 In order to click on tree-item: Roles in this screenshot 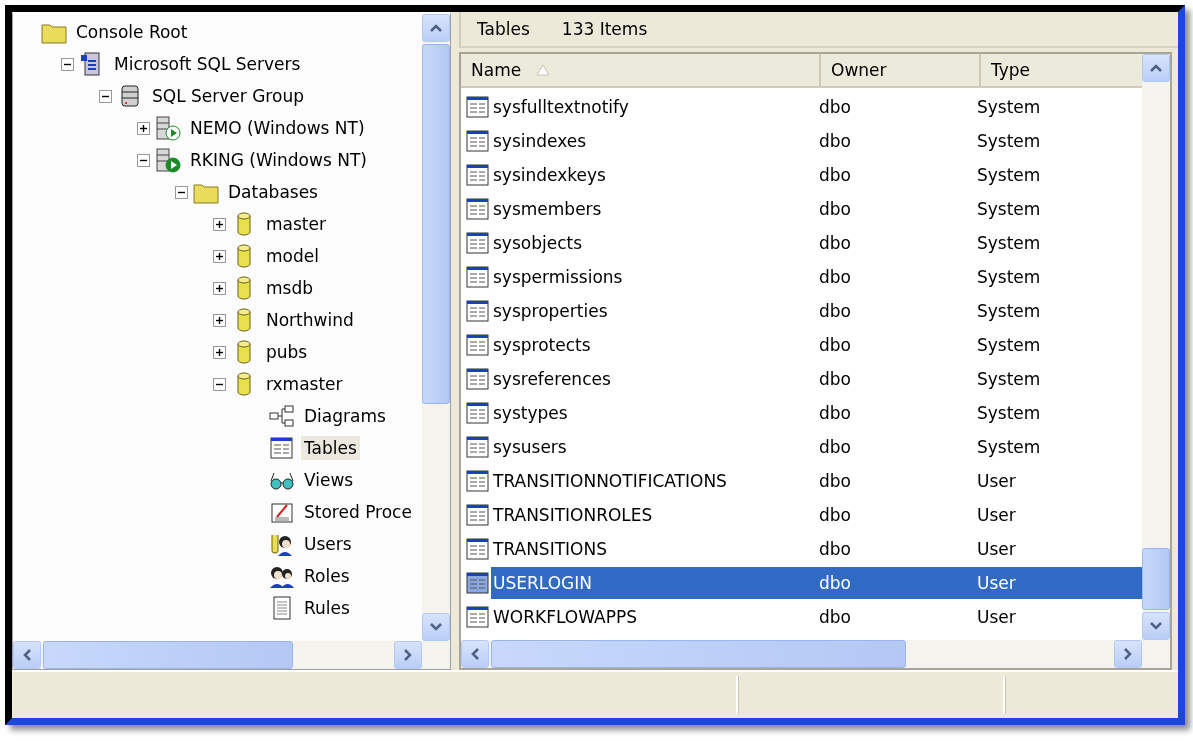, I will do `click(327, 576)`.